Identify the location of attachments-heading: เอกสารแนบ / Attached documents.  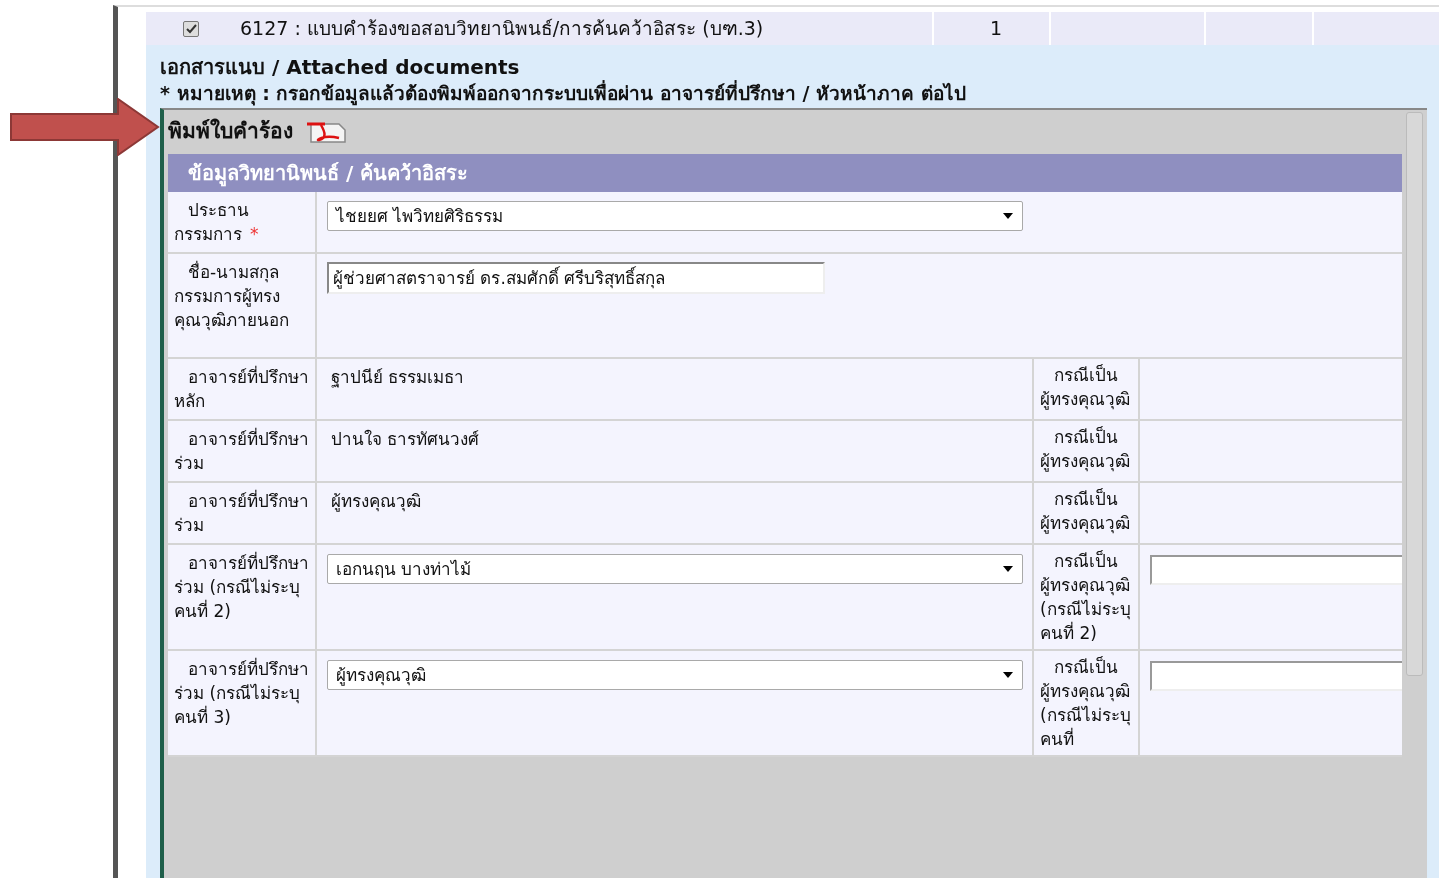
(340, 67).